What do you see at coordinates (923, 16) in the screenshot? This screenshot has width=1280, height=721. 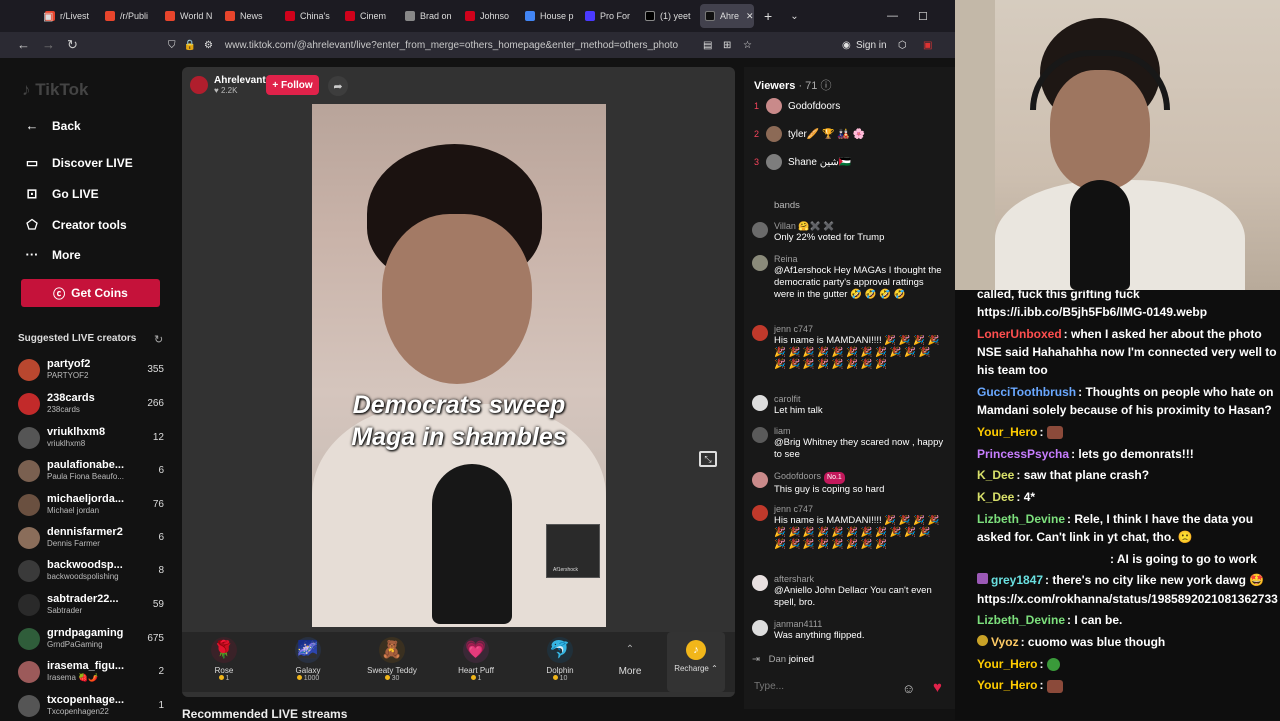 I see `maximize-icon: ☐` at bounding box center [923, 16].